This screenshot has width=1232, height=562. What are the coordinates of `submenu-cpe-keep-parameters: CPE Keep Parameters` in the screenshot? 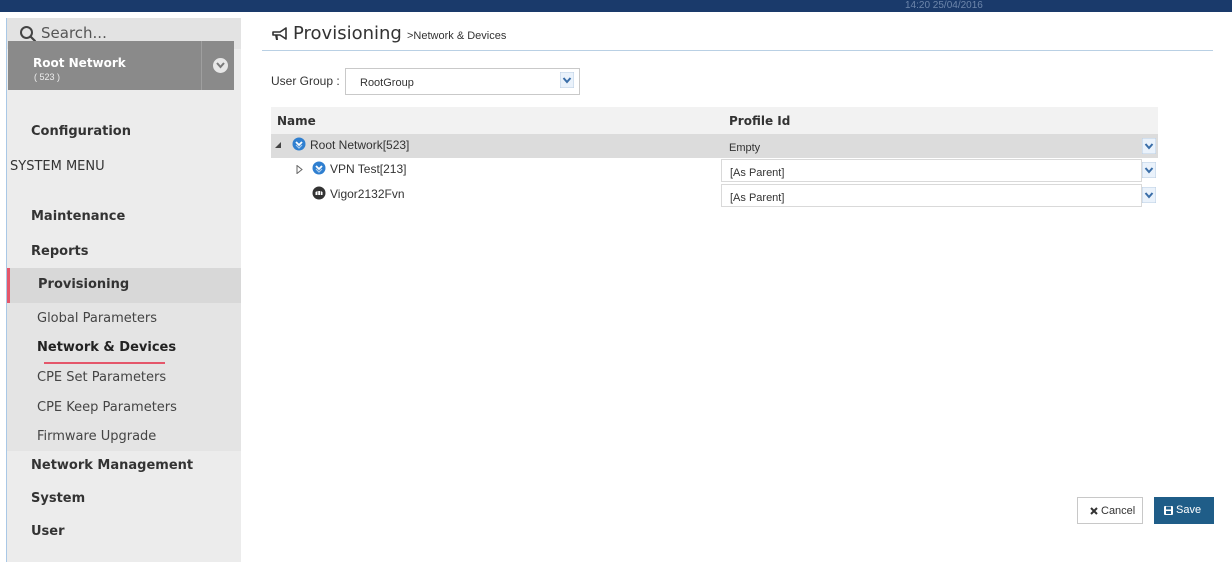 It's located at (107, 407).